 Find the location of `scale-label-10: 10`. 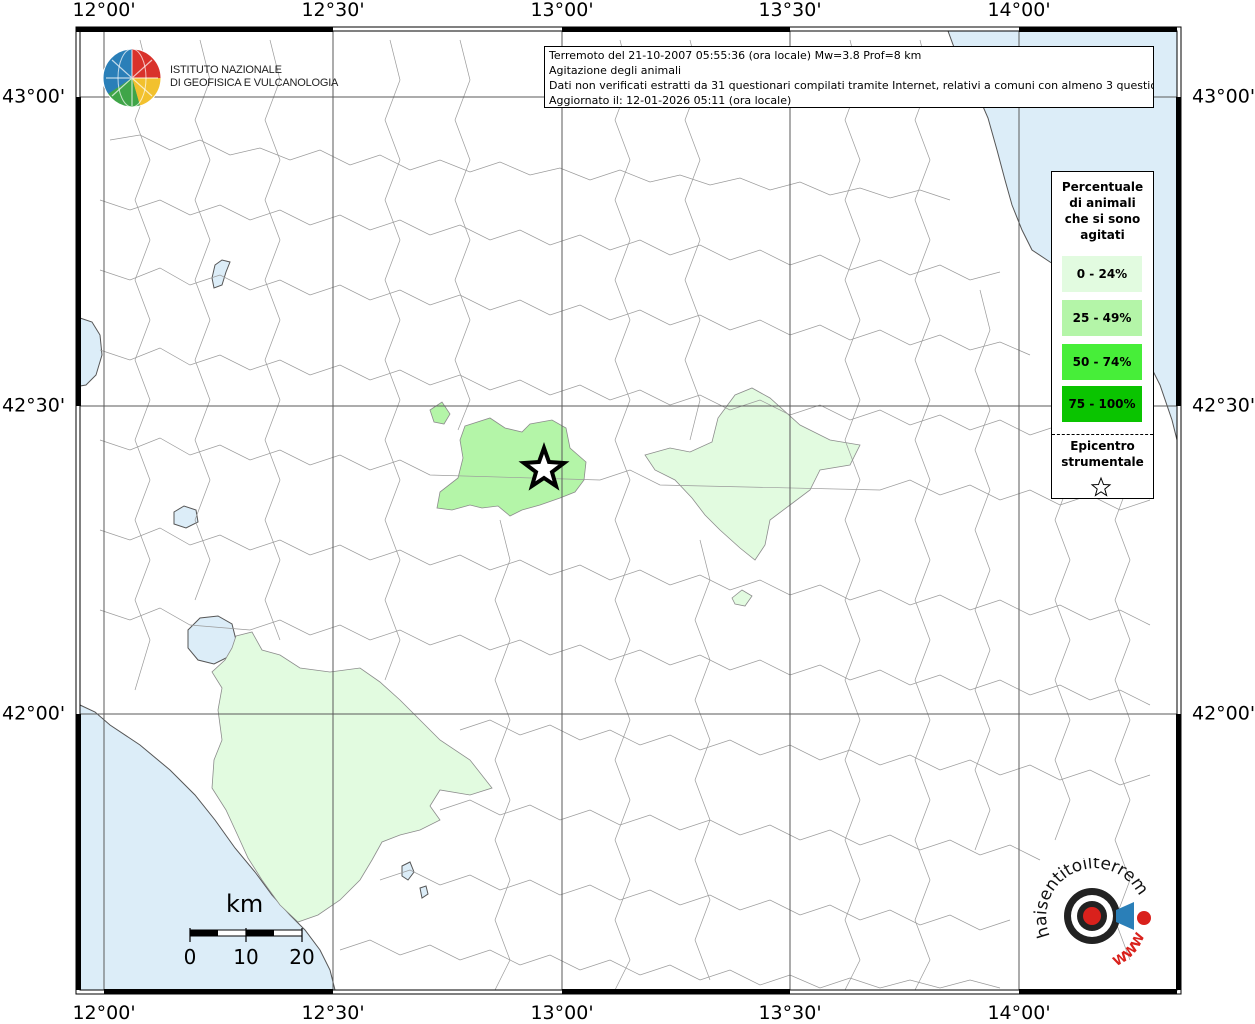

scale-label-10: 10 is located at coordinates (246, 957).